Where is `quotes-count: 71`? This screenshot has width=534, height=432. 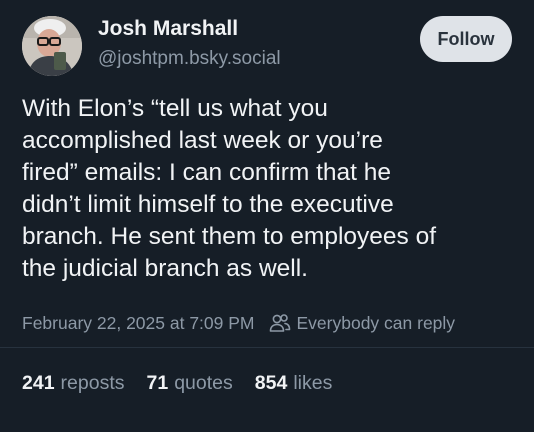
quotes-count: 71 is located at coordinates (157, 383).